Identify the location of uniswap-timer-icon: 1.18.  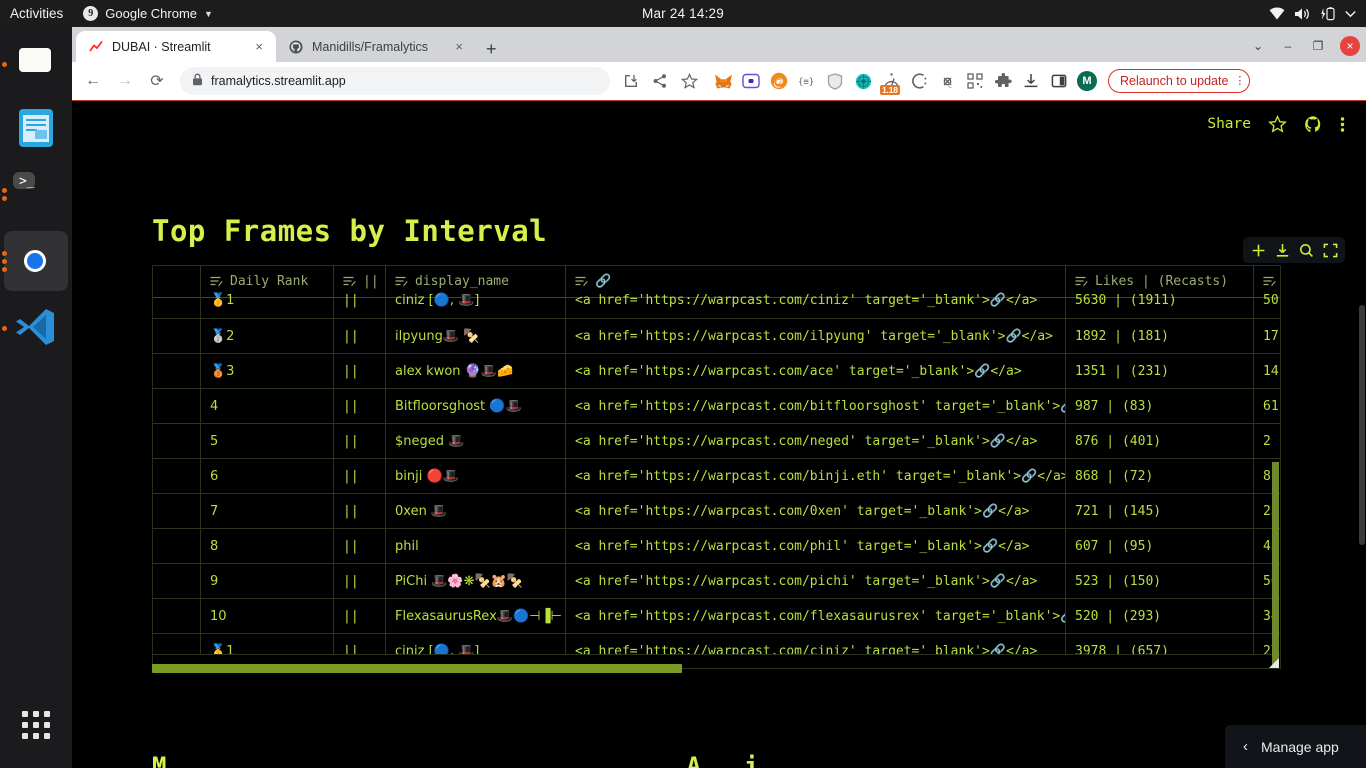
(891, 81).